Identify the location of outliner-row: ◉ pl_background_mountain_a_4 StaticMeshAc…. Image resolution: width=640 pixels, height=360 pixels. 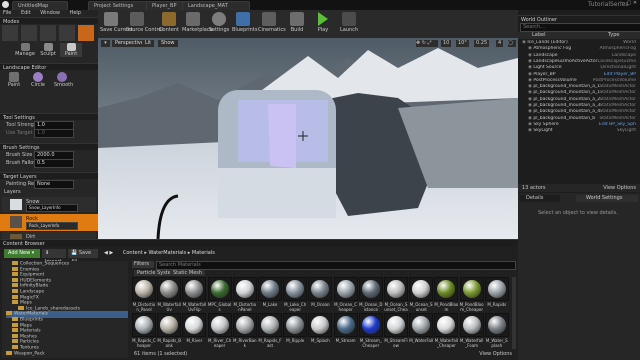
(579, 112).